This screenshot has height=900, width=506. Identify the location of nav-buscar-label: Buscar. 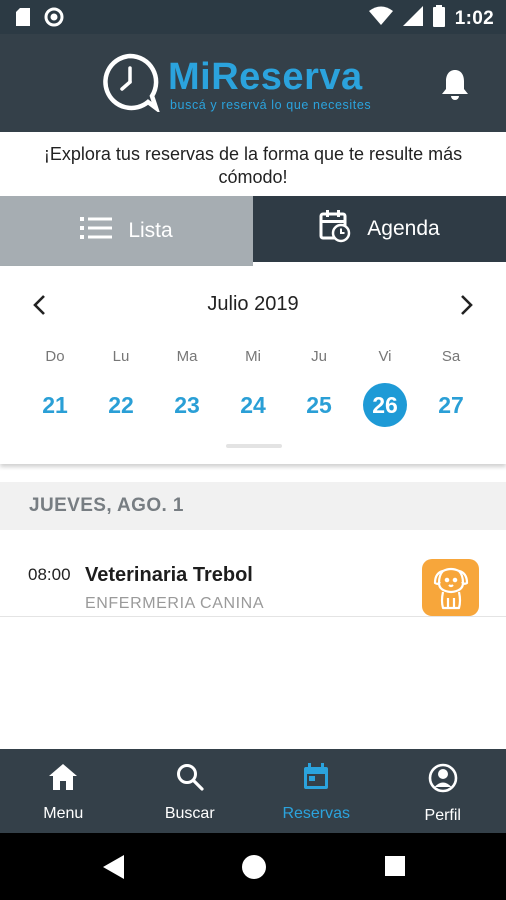
(189, 813).